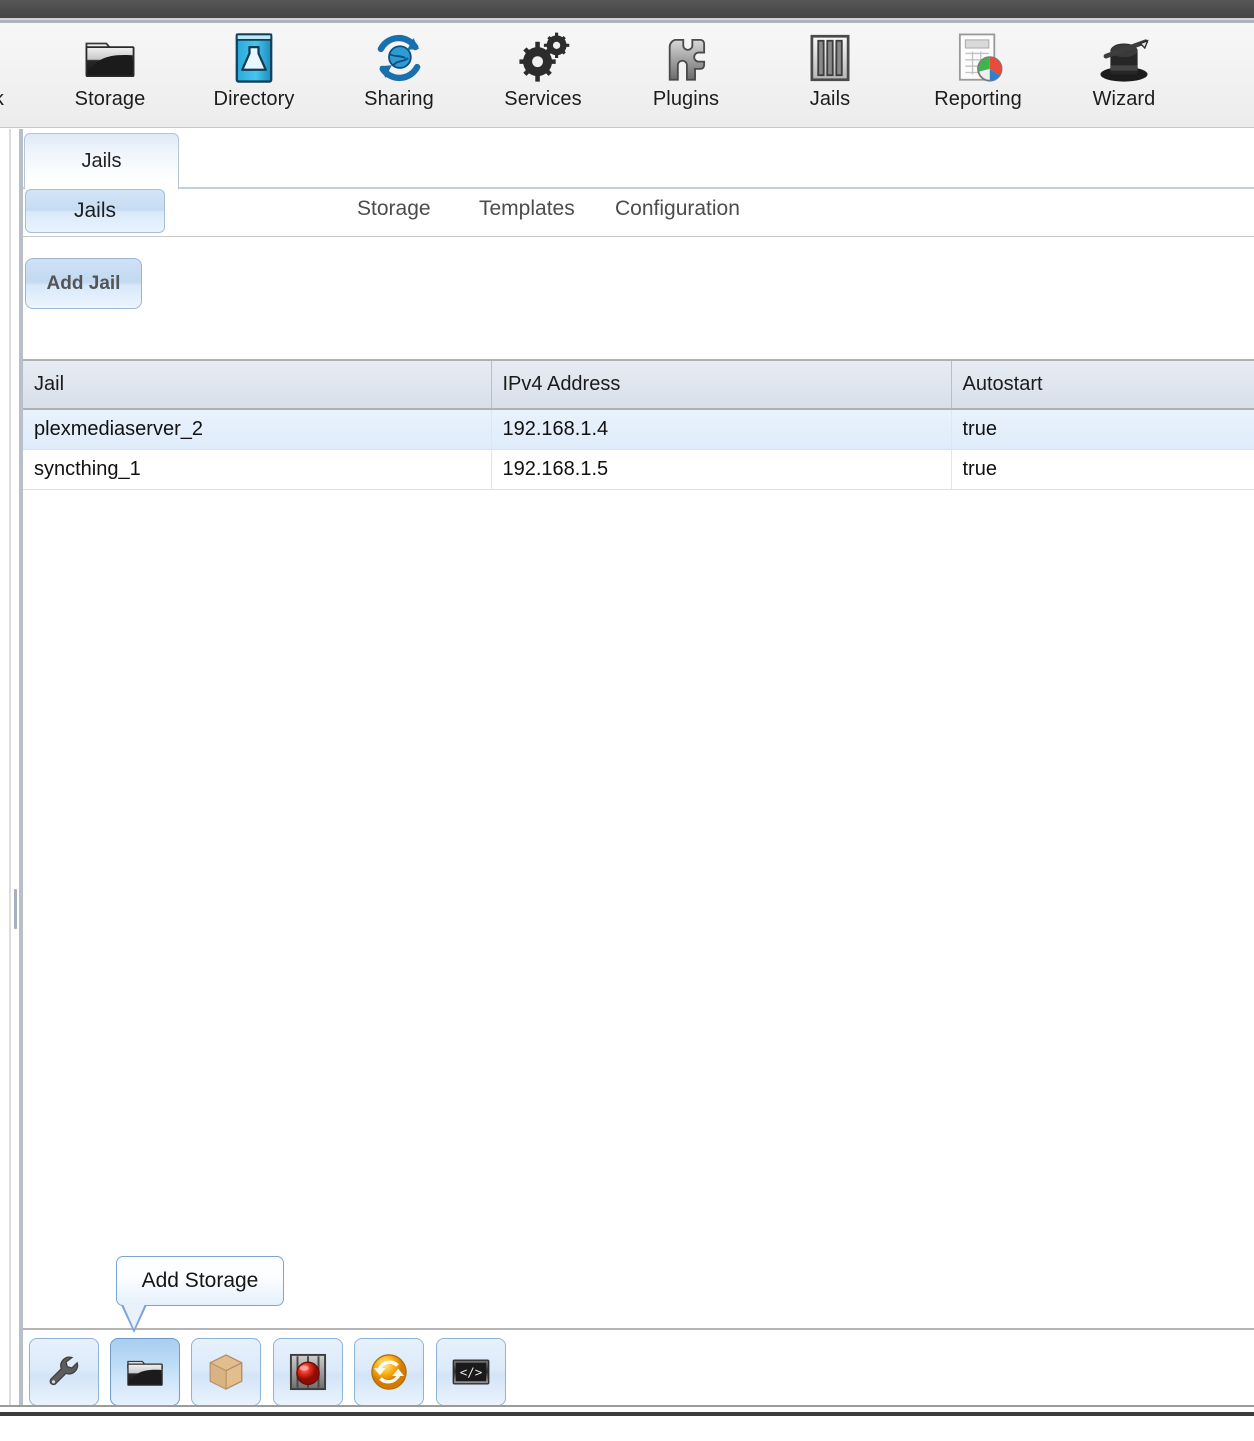 The width and height of the screenshot is (1254, 1441). What do you see at coordinates (399, 58) in the screenshot?
I see `sharing-icon` at bounding box center [399, 58].